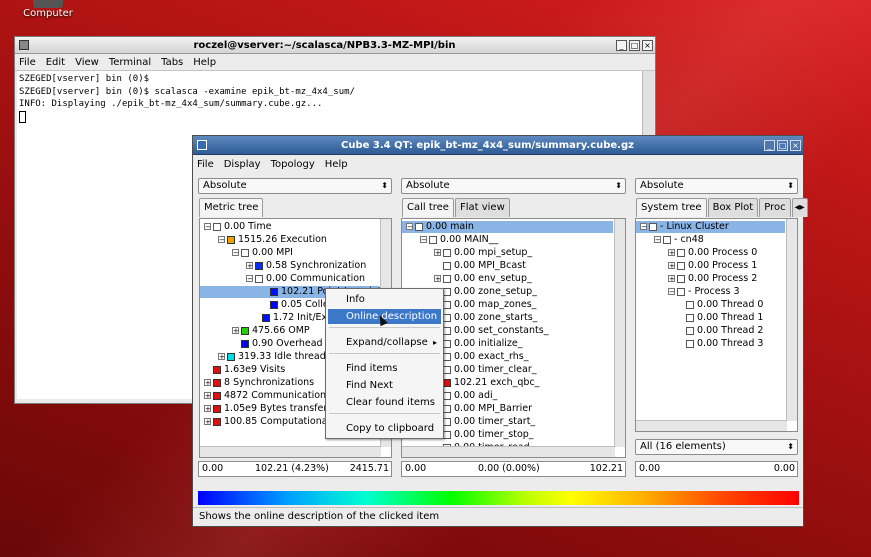 Image resolution: width=871 pixels, height=557 pixels. I want to click on tree-row-selected: − 0.00 main, so click(507, 227).